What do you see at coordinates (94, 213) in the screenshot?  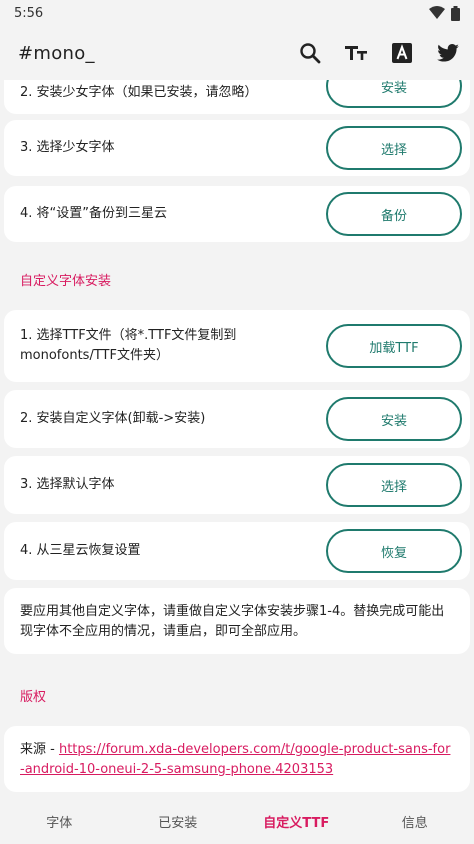 I see `card-text: 4. 将“设置”备份到三星云` at bounding box center [94, 213].